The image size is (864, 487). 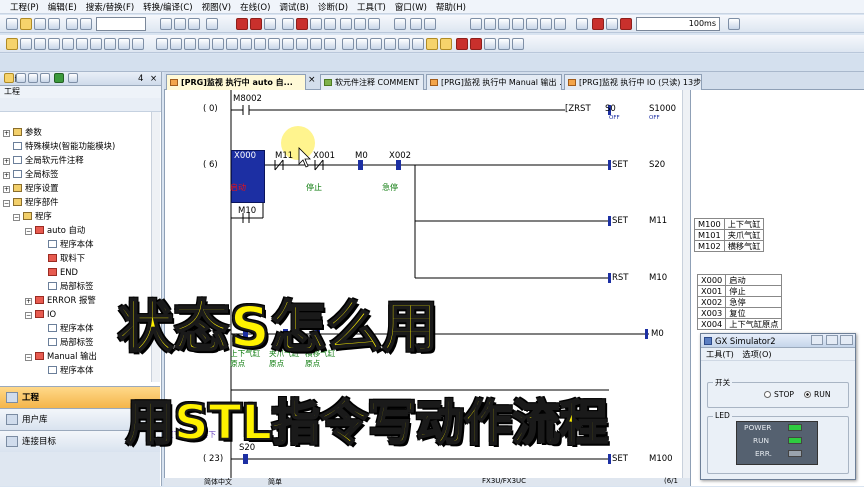 I want to click on step-over-icon, so click(x=490, y=24).